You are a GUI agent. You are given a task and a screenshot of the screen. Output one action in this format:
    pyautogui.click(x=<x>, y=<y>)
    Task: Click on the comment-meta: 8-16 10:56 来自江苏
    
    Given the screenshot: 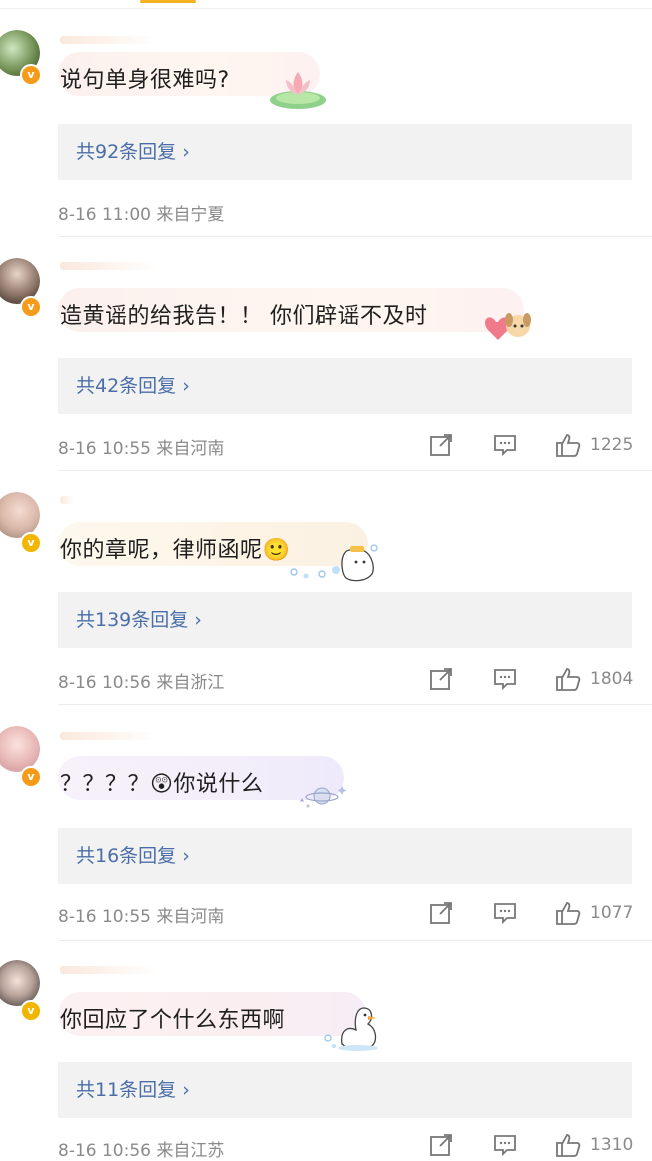 What is the action you would take?
    pyautogui.click(x=141, y=1148)
    